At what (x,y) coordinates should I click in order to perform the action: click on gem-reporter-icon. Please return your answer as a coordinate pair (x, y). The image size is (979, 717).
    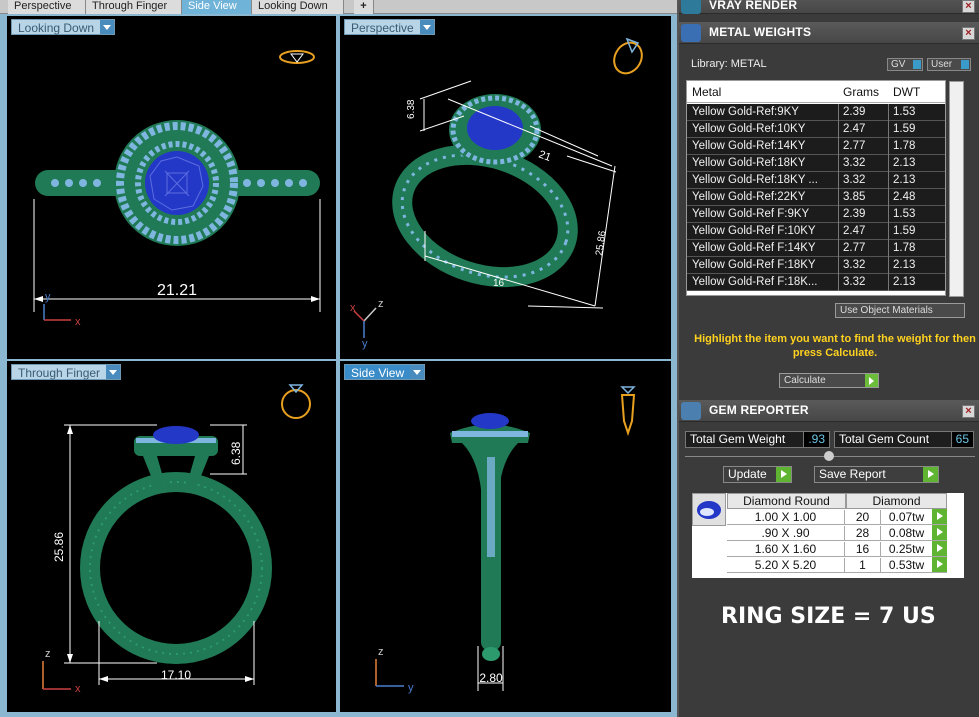
    Looking at the image, I should click on (691, 411).